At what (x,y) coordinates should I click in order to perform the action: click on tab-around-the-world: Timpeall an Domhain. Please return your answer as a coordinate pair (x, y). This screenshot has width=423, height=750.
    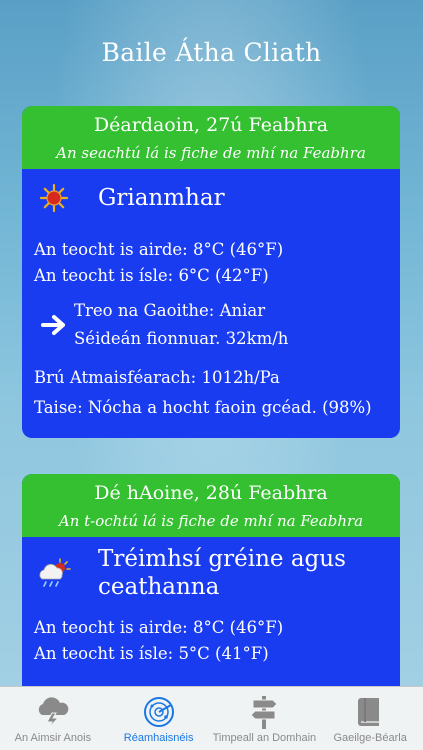
    Looking at the image, I should click on (265, 718).